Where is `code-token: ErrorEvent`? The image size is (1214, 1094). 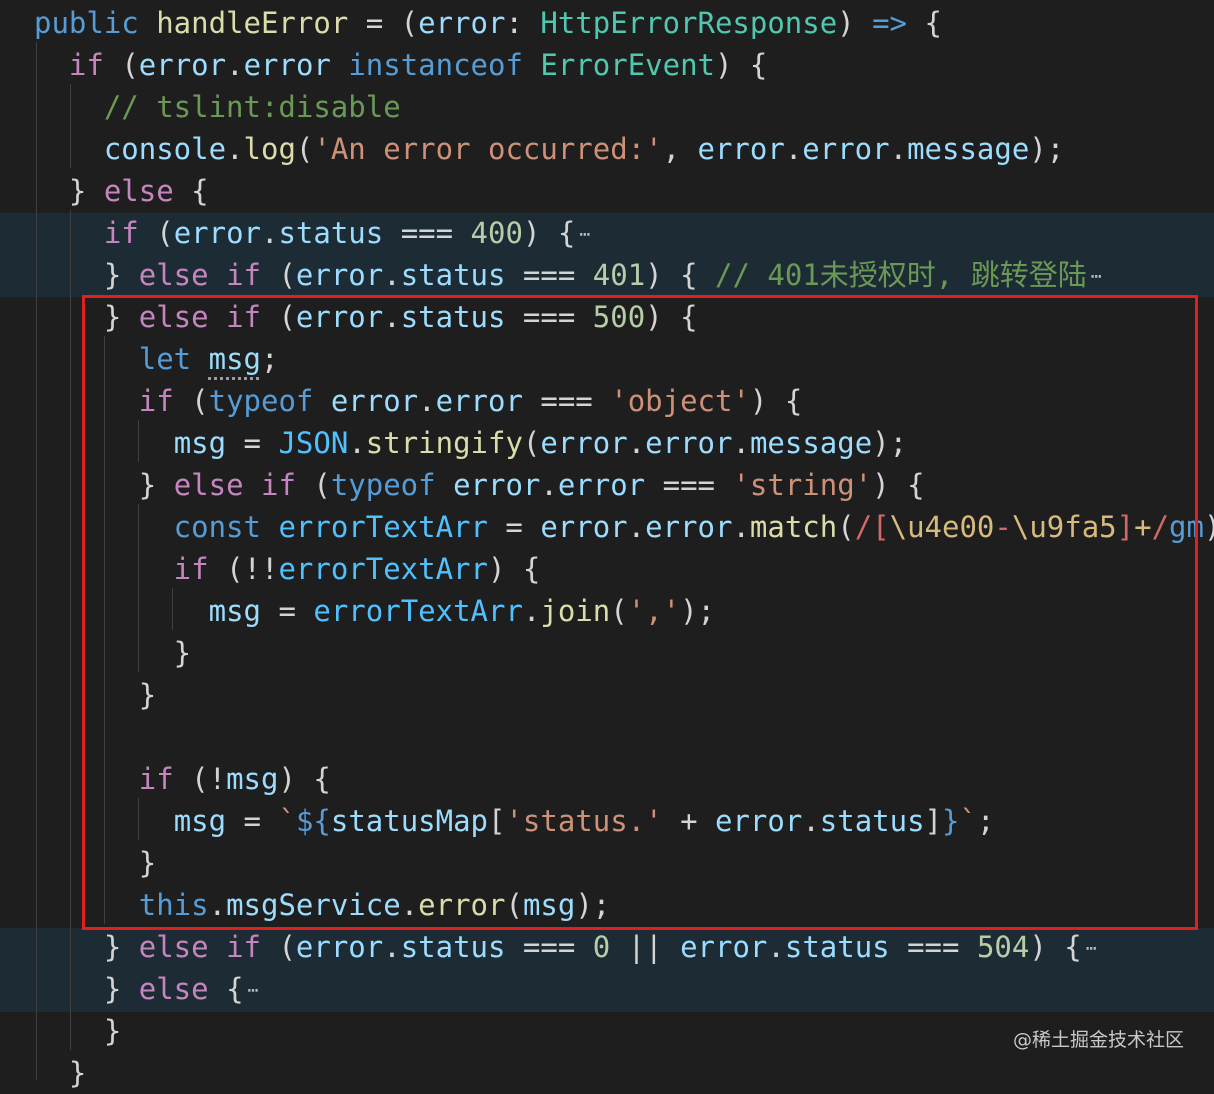
code-token: ErrorEvent is located at coordinates (628, 65).